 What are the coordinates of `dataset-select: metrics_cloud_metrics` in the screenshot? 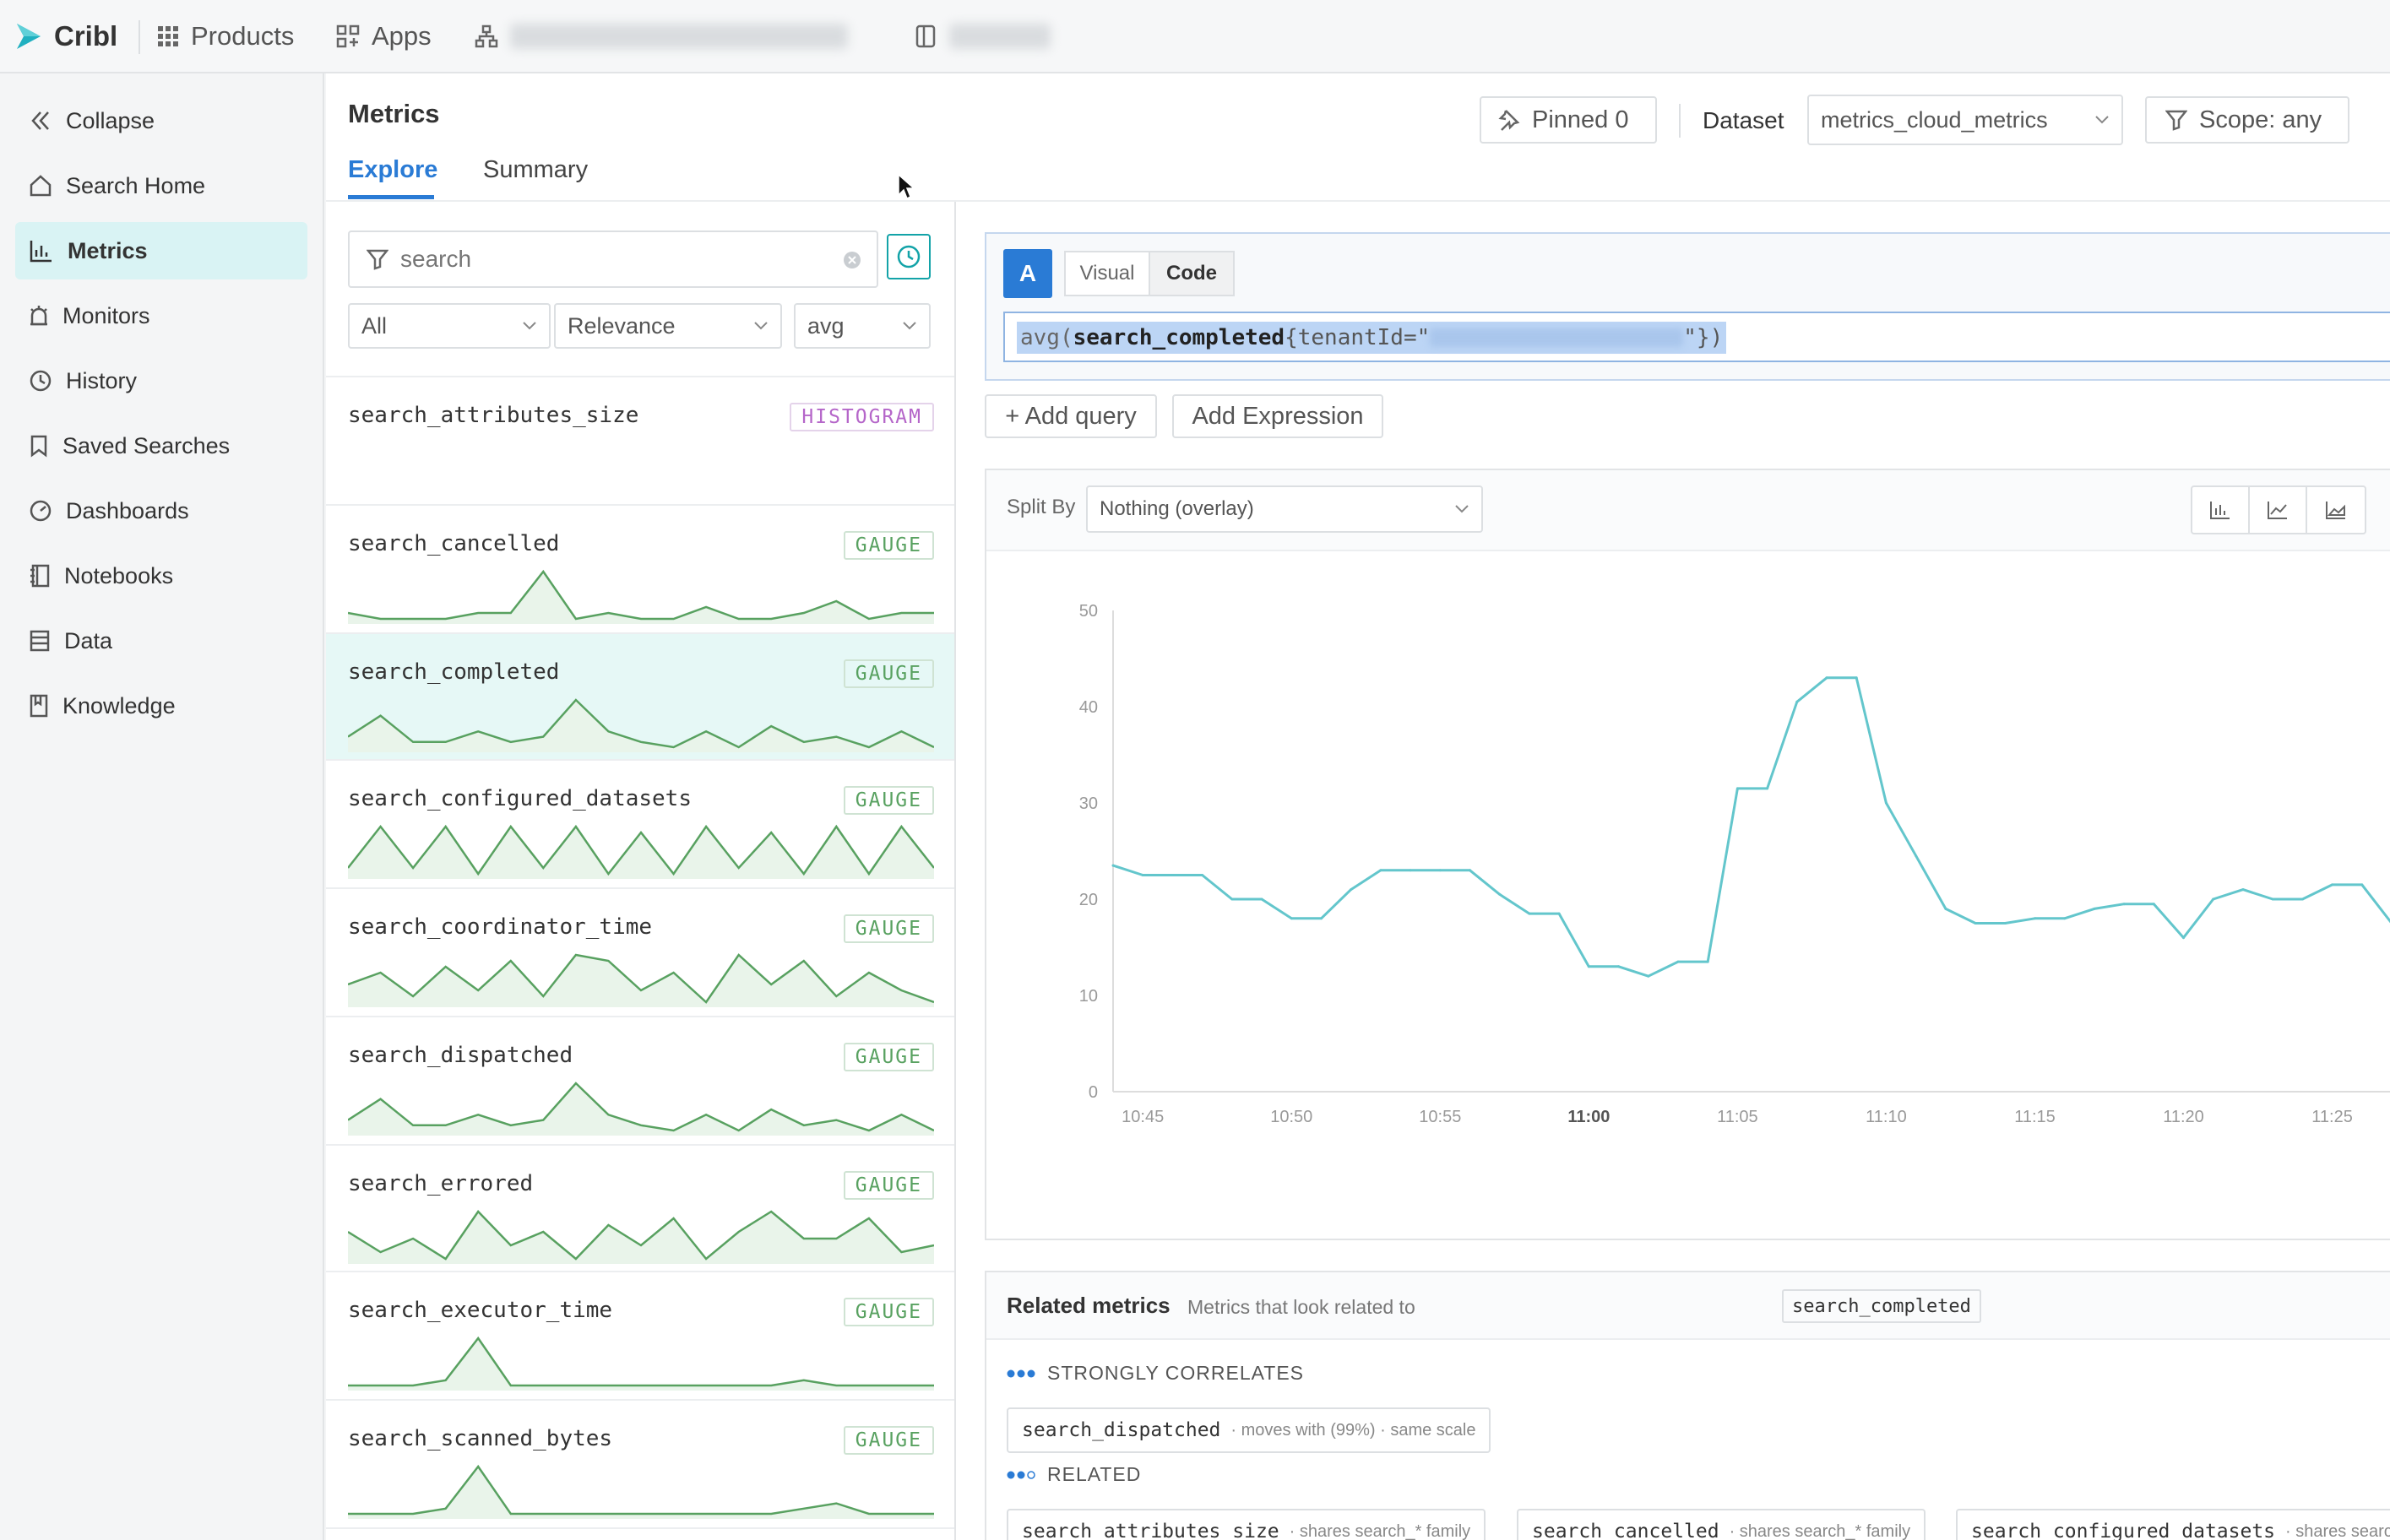 It's located at (1965, 120).